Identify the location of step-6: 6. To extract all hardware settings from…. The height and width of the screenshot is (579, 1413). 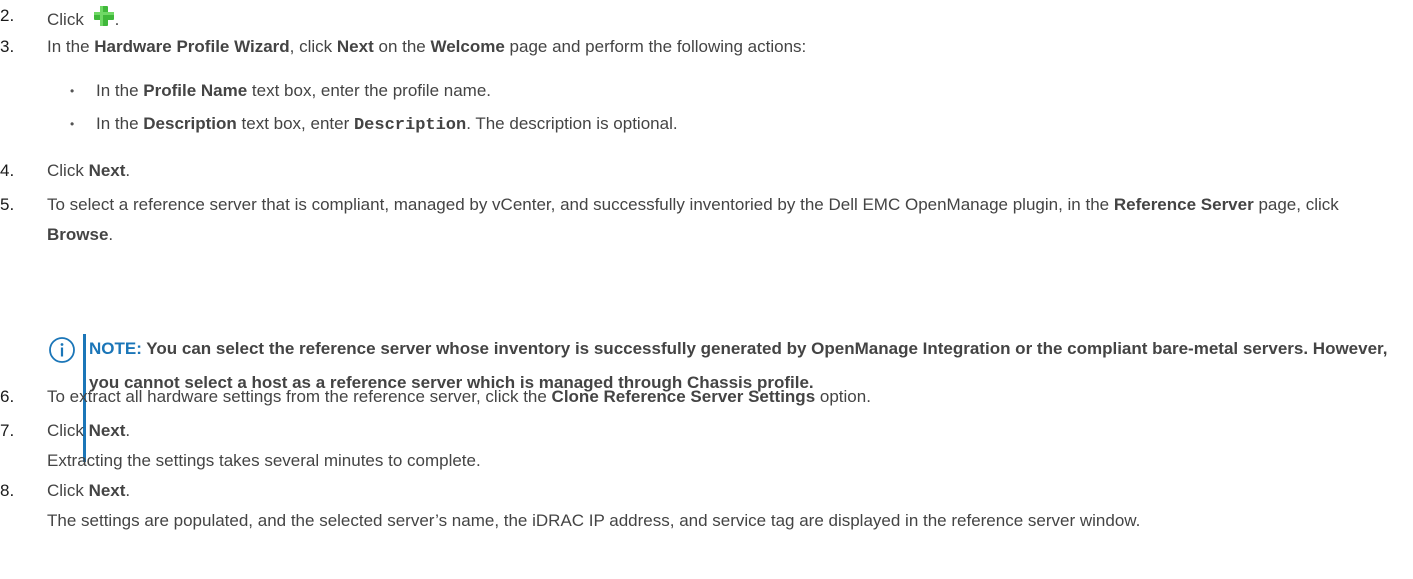
(702, 397).